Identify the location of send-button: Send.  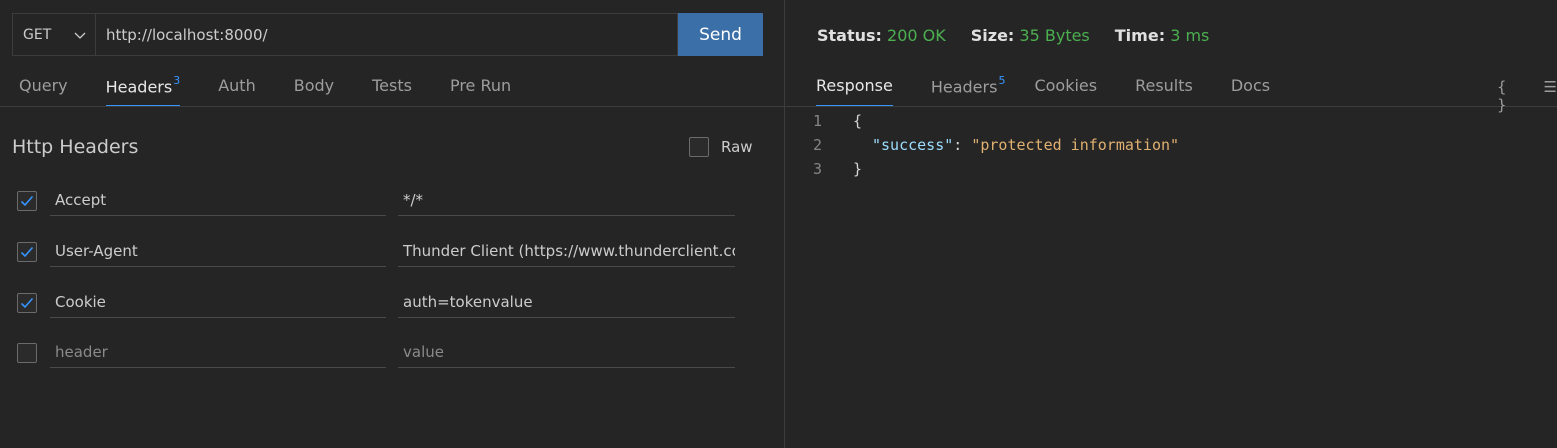
(720, 34).